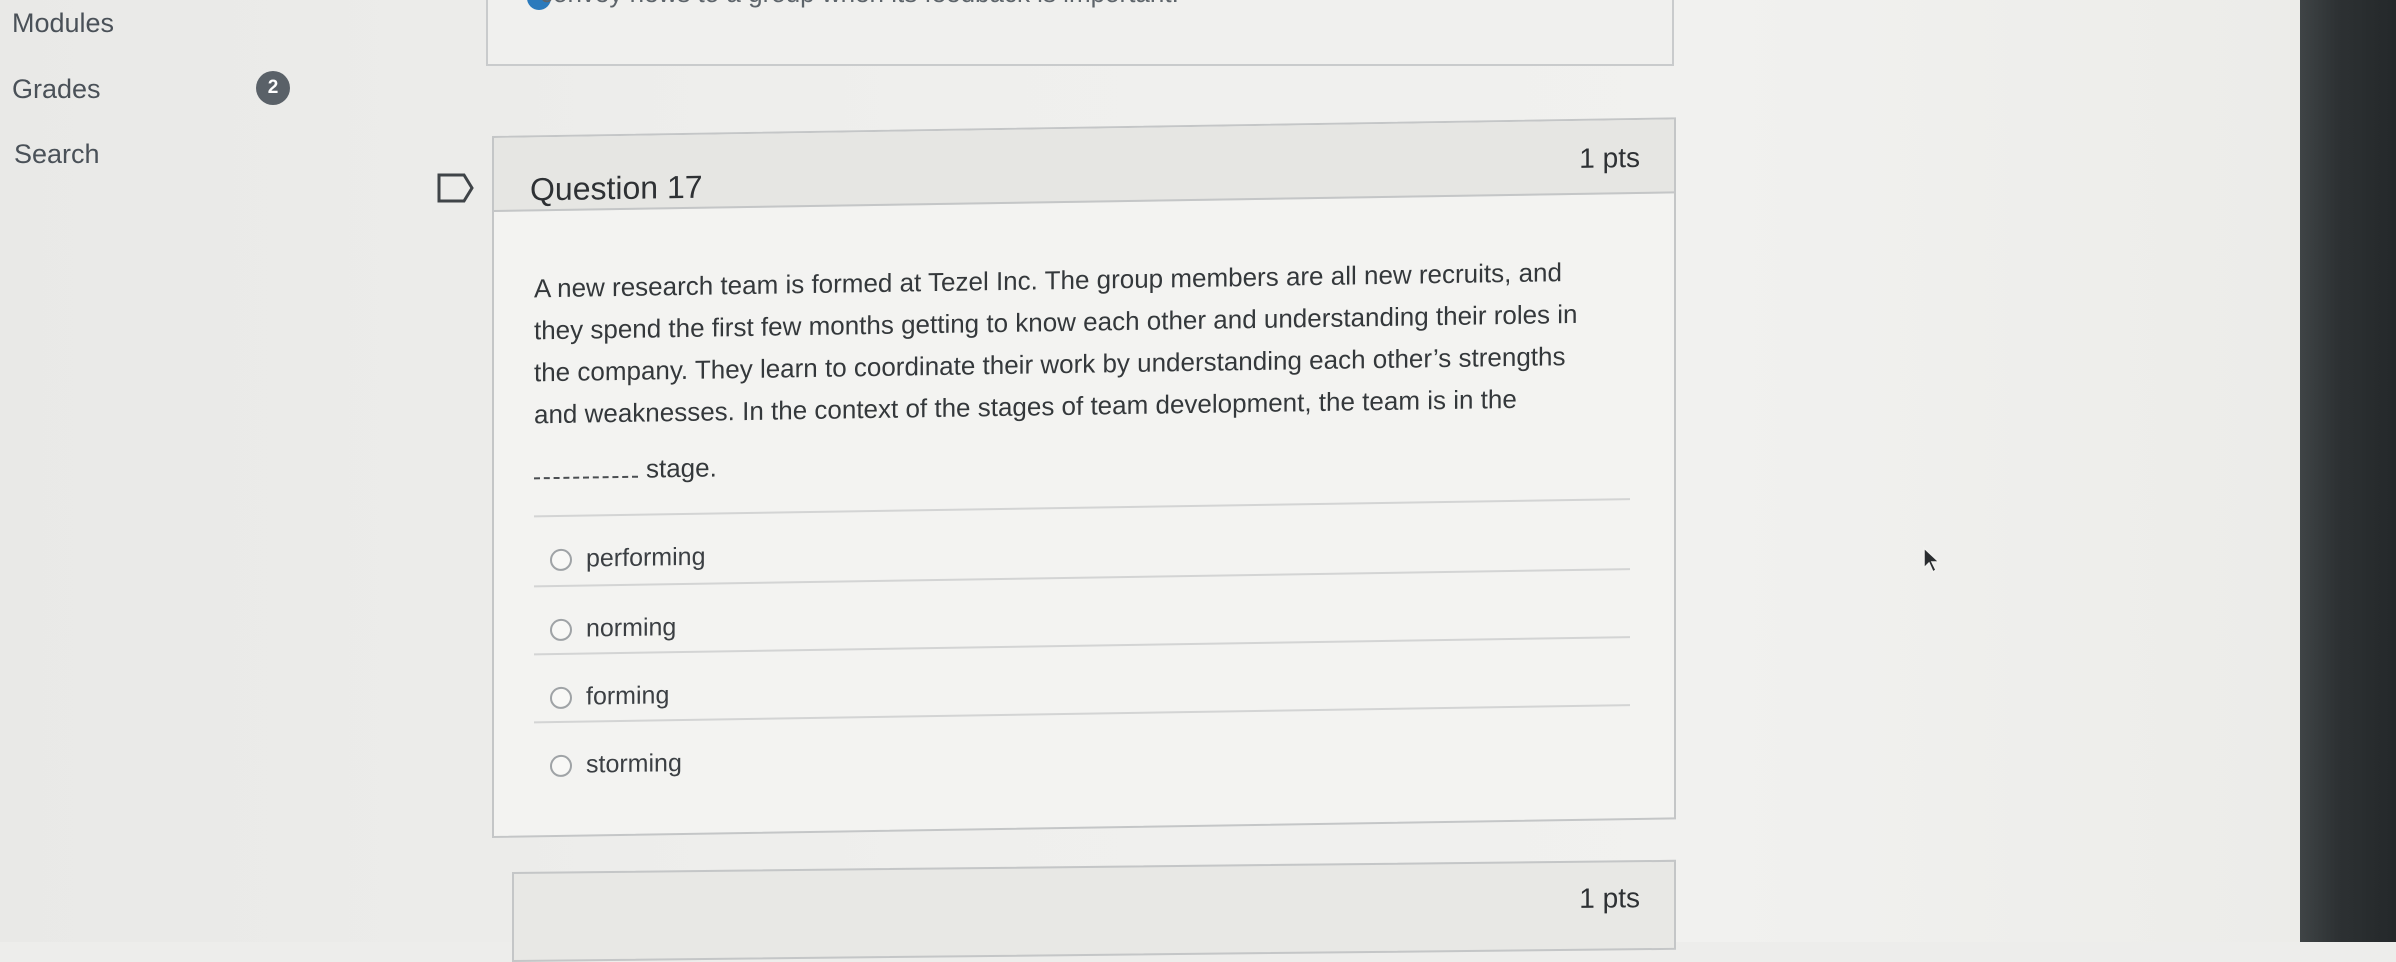 The height and width of the screenshot is (962, 2396). I want to click on answer-option-norming: norming, so click(613, 628).